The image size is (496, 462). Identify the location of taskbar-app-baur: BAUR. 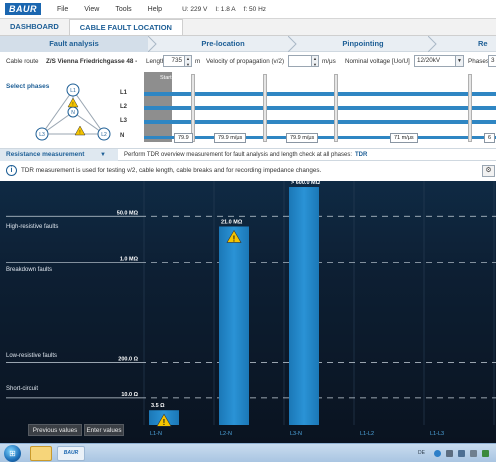
(71, 453).